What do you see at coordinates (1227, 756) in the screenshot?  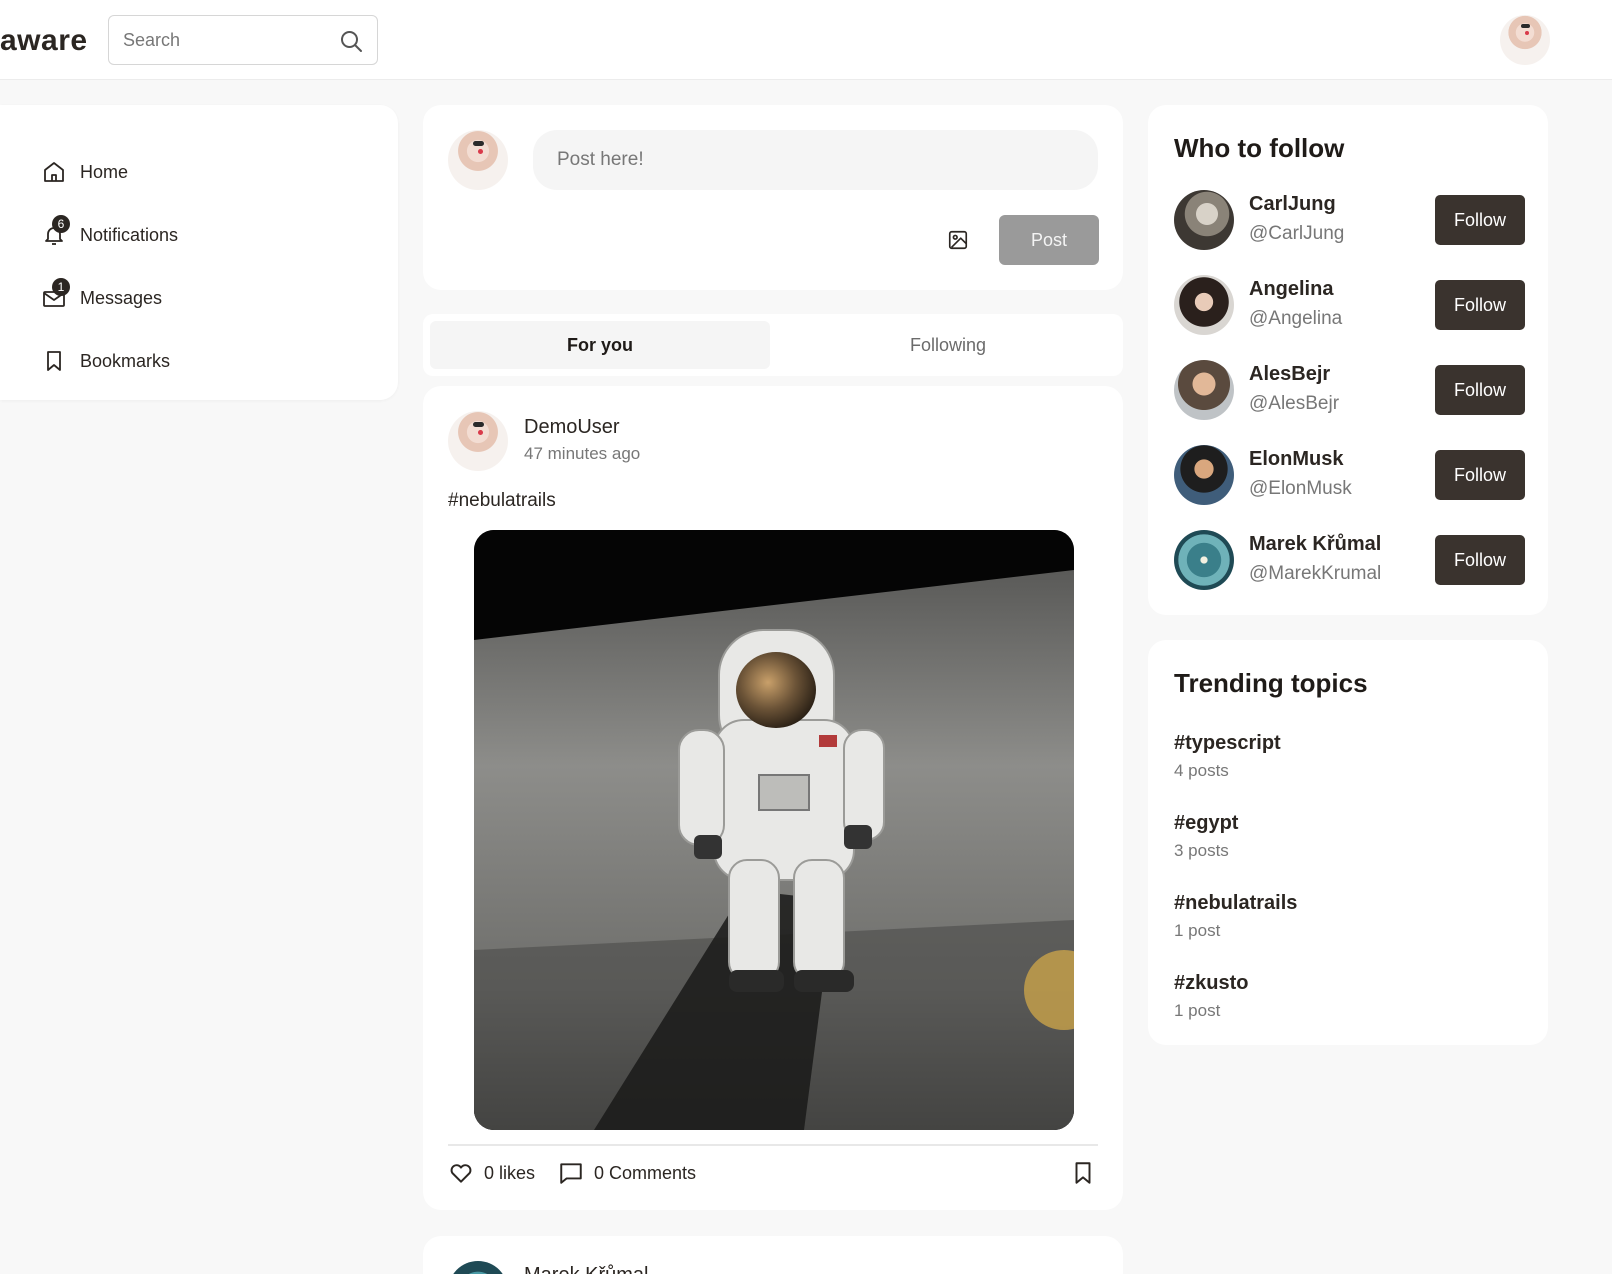 I see `trending-topic: #typescript 4 posts` at bounding box center [1227, 756].